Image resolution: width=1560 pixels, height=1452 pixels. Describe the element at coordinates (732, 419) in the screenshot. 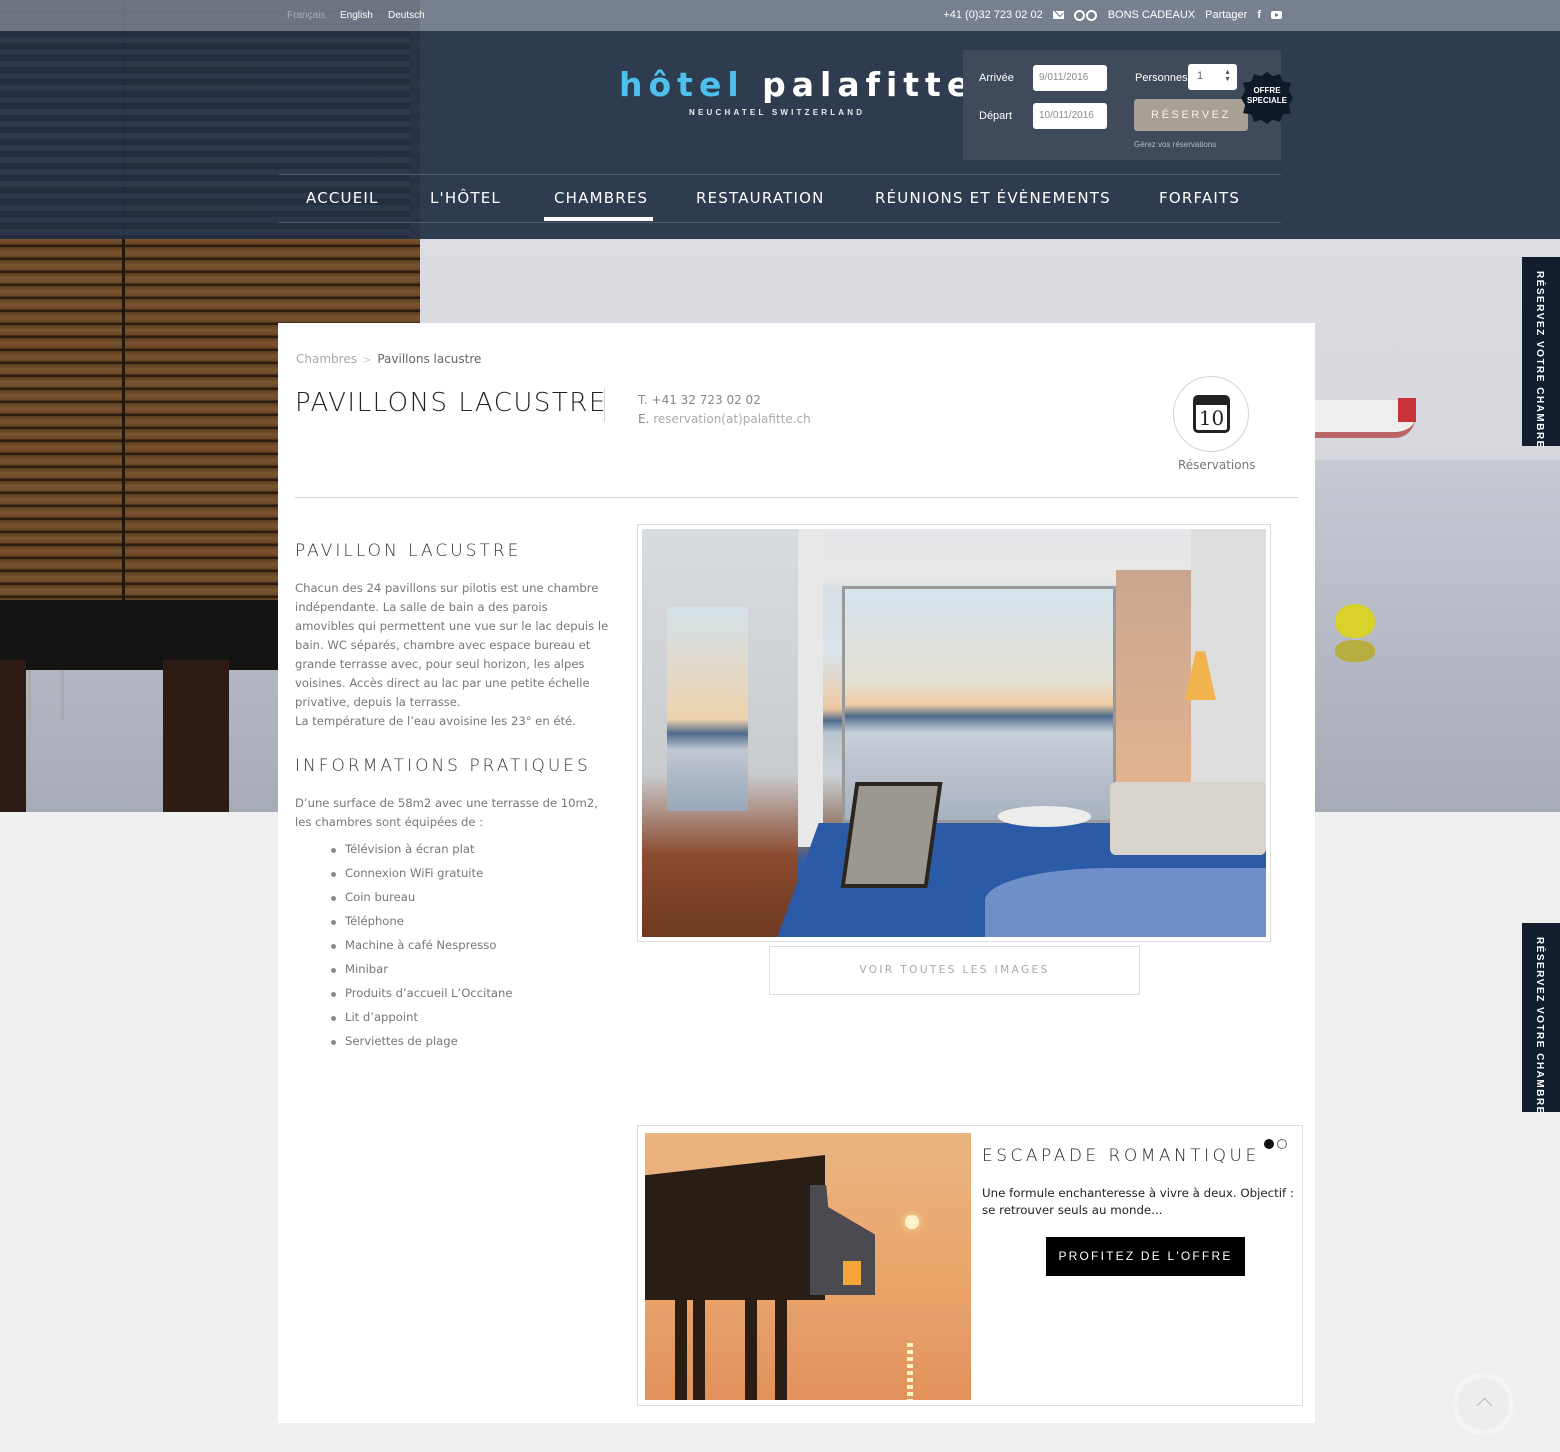

I see `contact-email: reservation(at)palafitte.ch` at that location.